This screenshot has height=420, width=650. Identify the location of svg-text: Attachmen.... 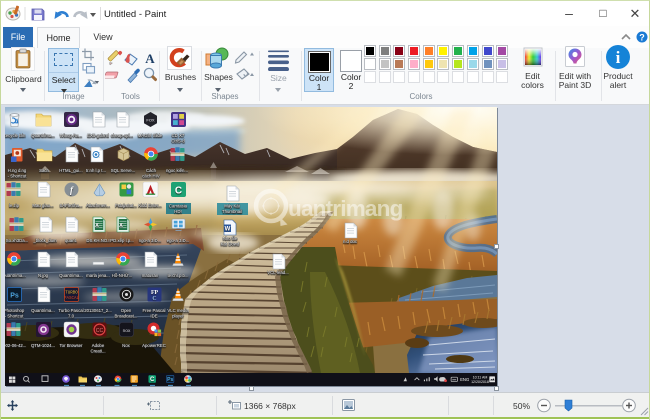
(98, 205).